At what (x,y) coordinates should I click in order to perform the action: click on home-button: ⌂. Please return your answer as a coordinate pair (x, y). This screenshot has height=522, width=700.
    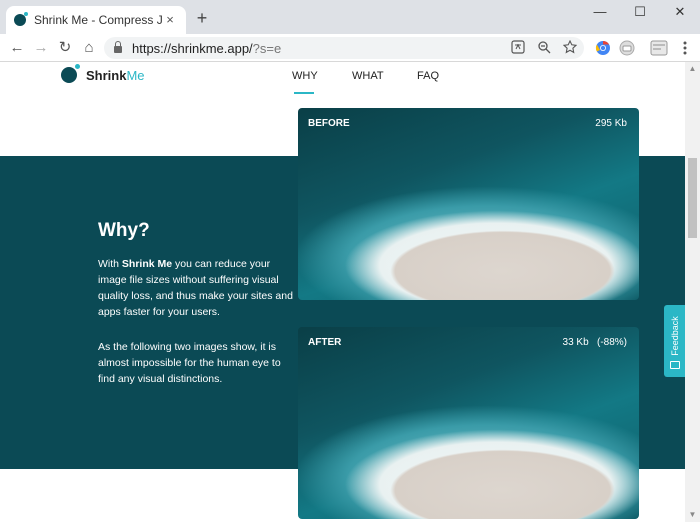
    Looking at the image, I should click on (89, 48).